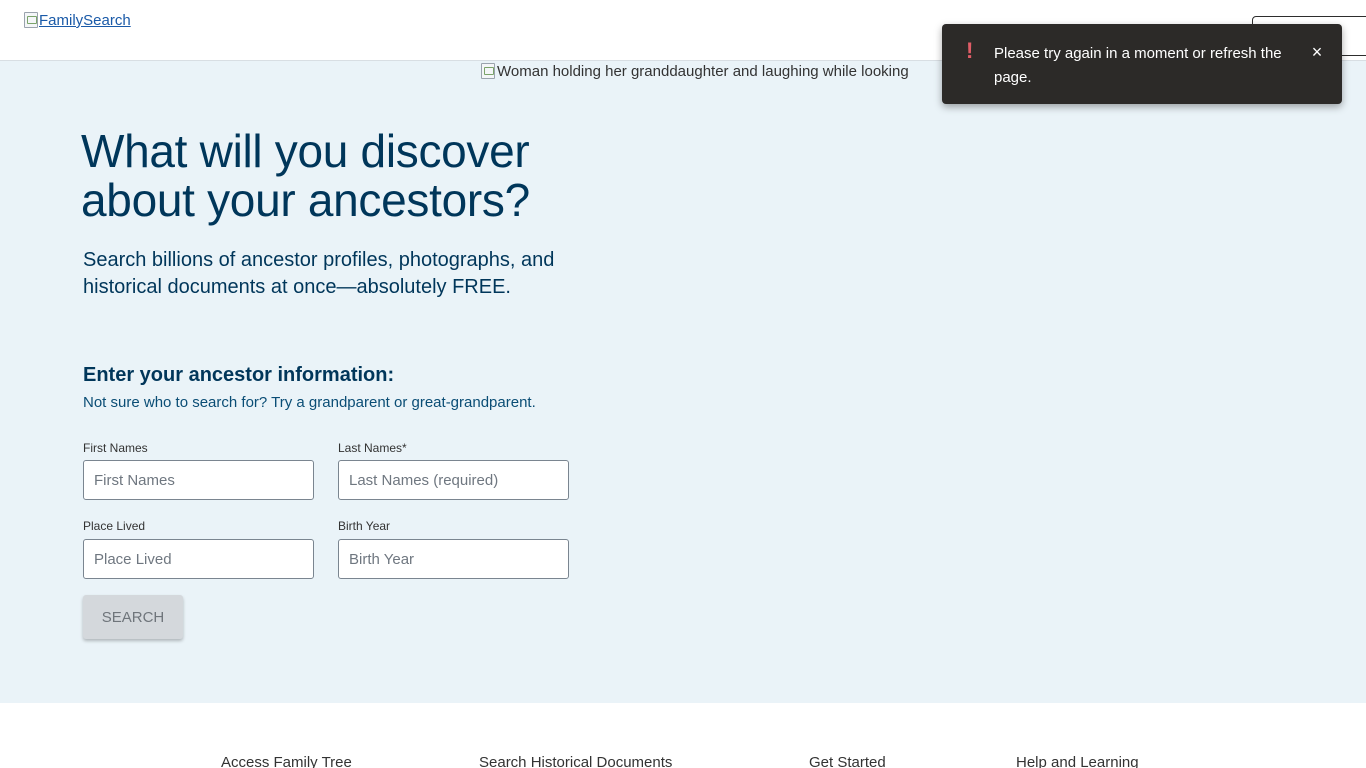 This screenshot has height=768, width=1366. Describe the element at coordinates (453, 480) in the screenshot. I see `last-names-input` at that location.